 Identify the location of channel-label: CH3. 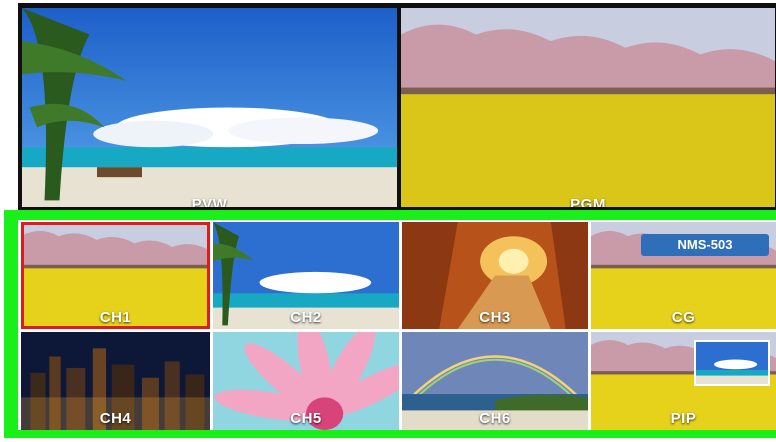
(495, 317).